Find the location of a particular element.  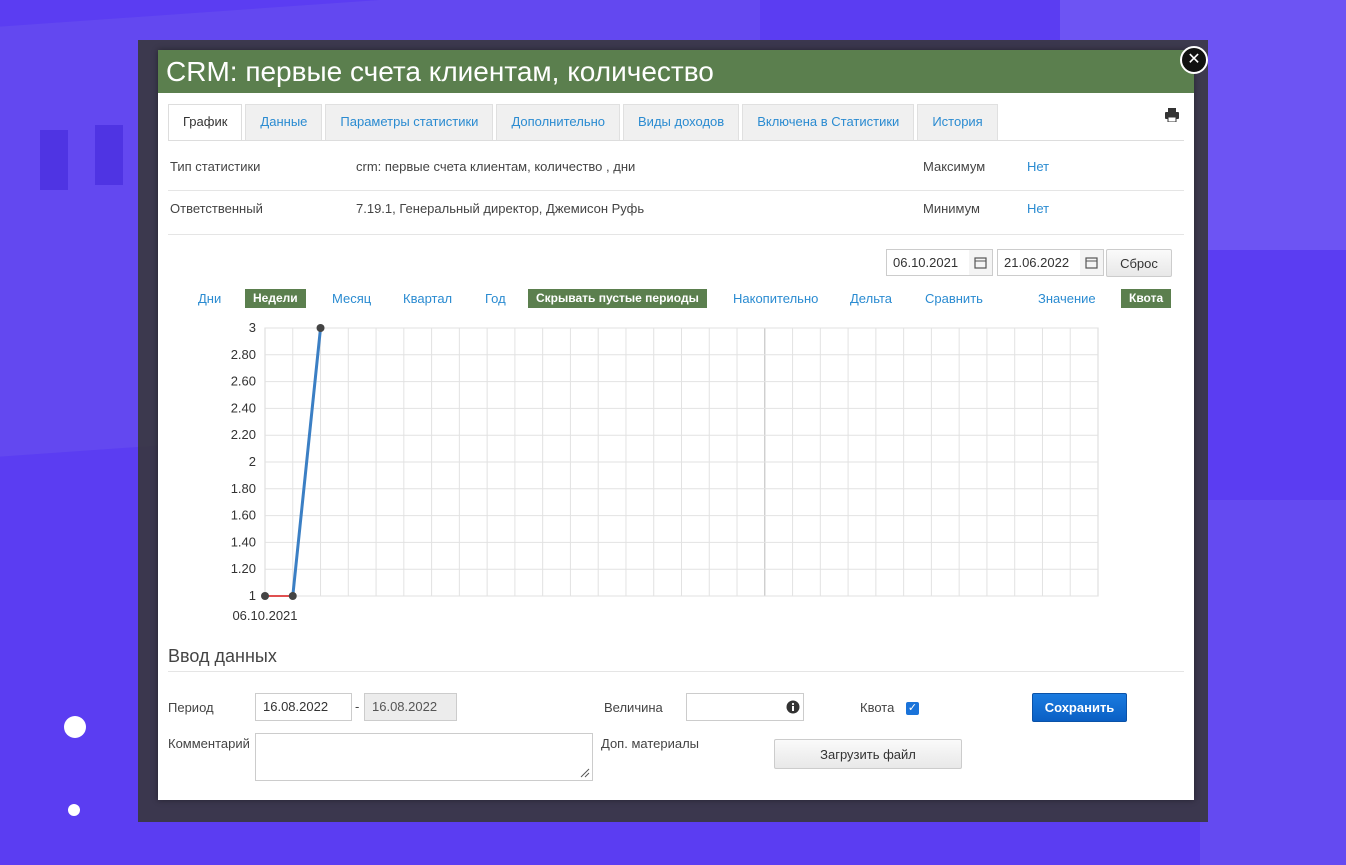

y-tick-label: 1.20 is located at coordinates (243, 568).